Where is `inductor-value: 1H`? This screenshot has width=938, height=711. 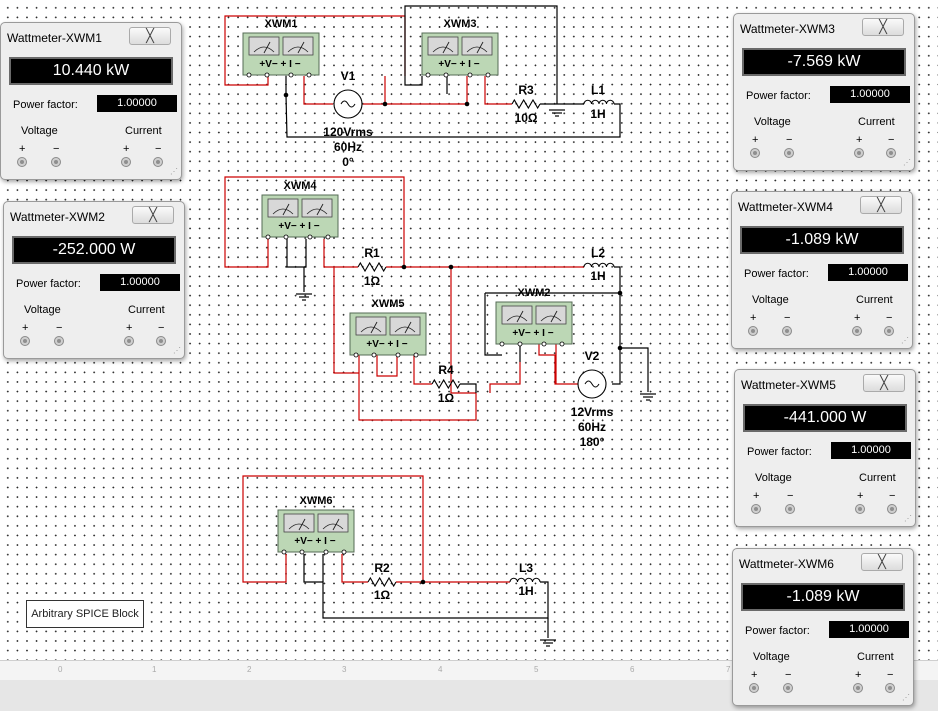 inductor-value: 1H is located at coordinates (525, 591).